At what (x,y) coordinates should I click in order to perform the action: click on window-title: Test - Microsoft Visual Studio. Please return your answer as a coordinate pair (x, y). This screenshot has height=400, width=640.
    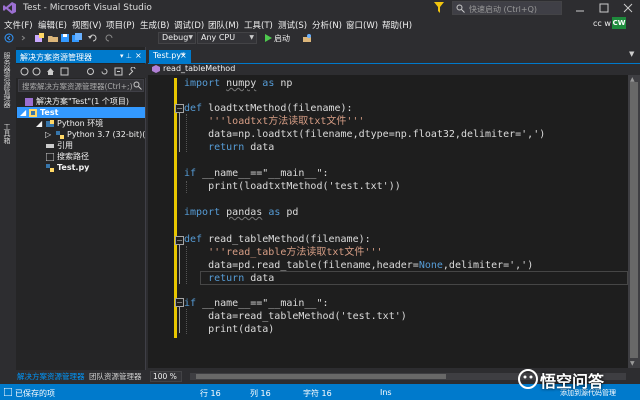
    Looking at the image, I should click on (87, 8).